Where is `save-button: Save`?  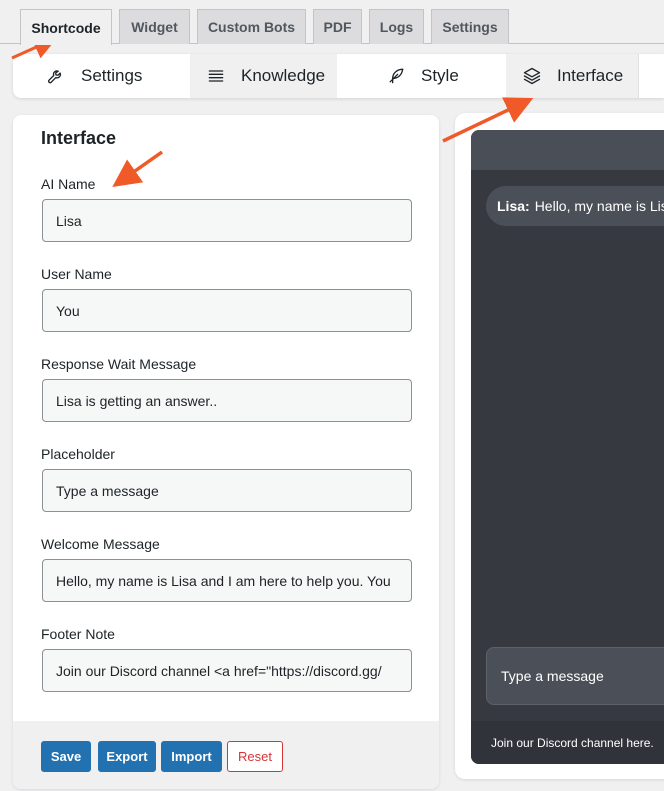 save-button: Save is located at coordinates (66, 756).